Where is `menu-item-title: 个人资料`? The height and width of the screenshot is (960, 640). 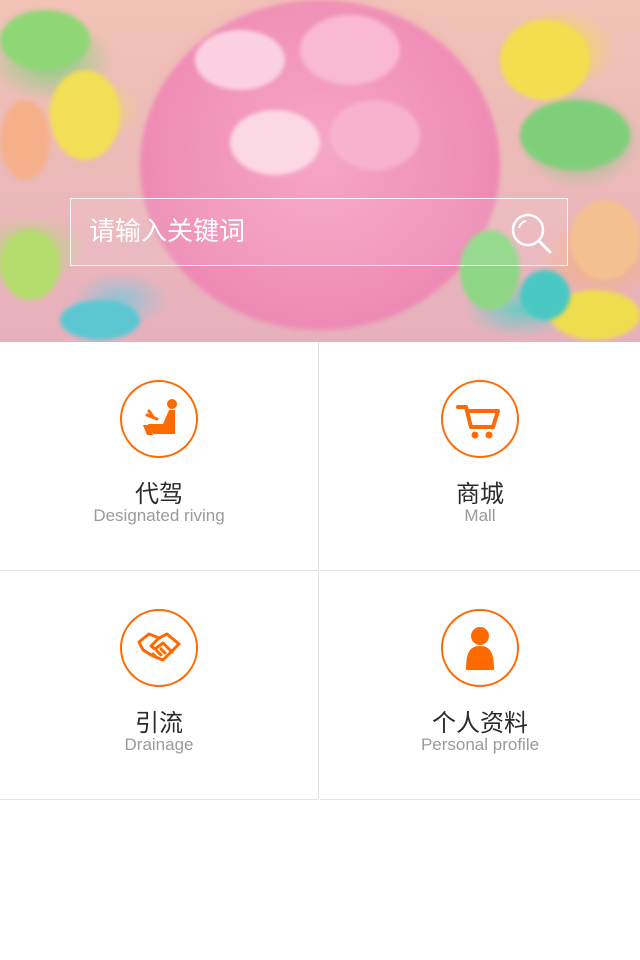 menu-item-title: 个人资料 is located at coordinates (480, 723).